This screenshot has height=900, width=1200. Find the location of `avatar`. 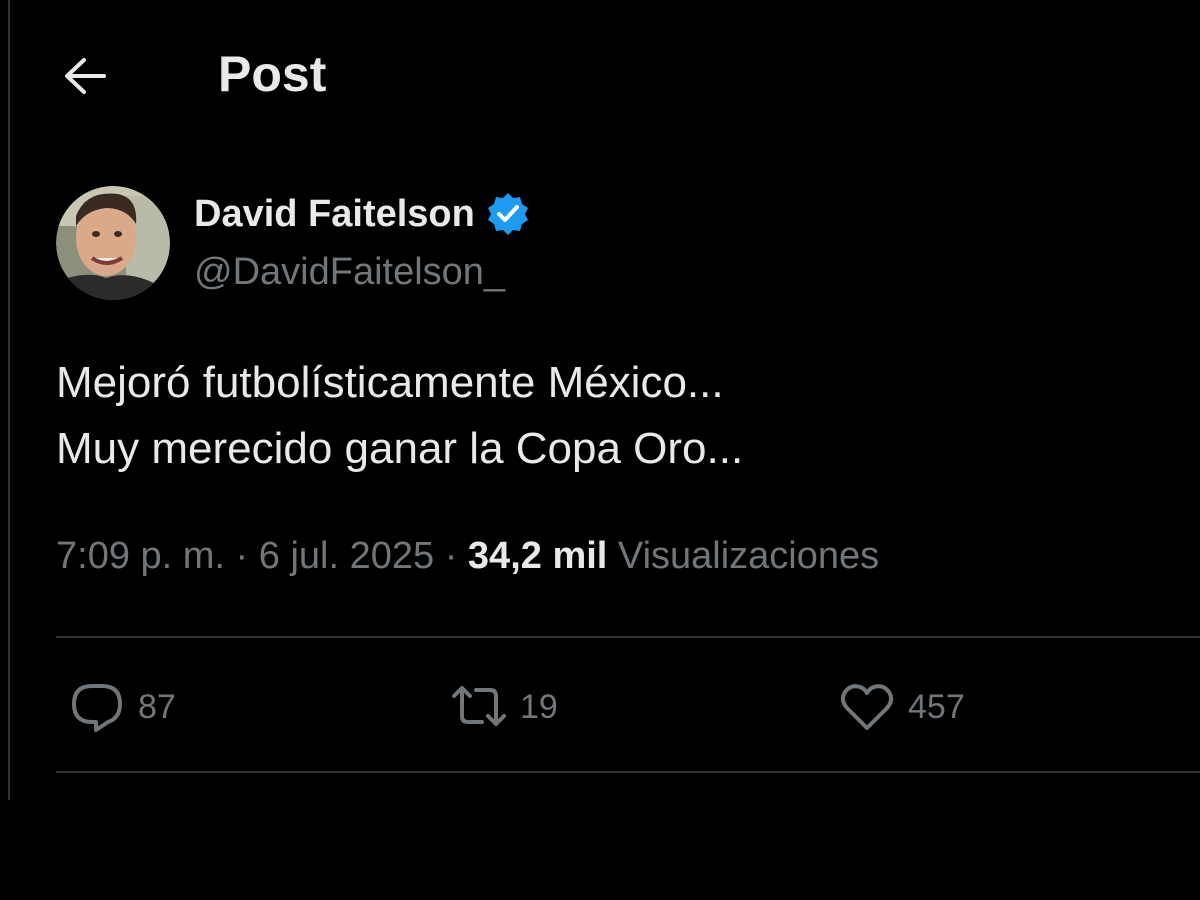

avatar is located at coordinates (113, 243).